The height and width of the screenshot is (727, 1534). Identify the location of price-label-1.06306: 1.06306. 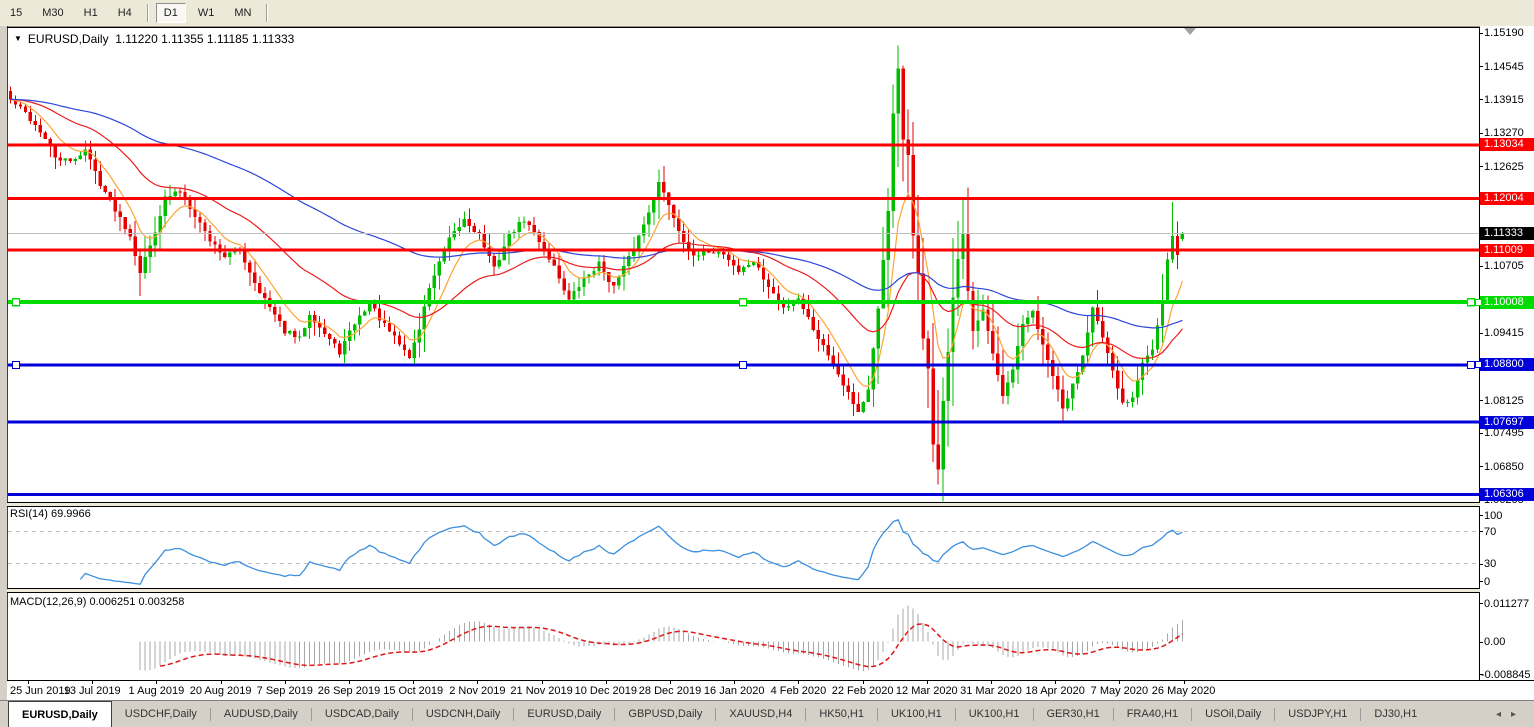
(1507, 494).